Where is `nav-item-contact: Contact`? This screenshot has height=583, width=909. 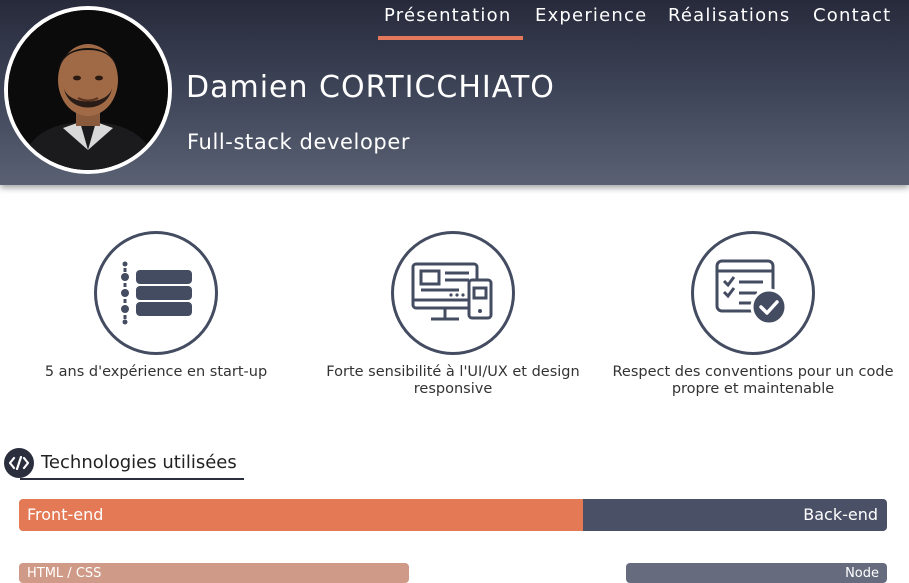
nav-item-contact: Contact is located at coordinates (852, 16).